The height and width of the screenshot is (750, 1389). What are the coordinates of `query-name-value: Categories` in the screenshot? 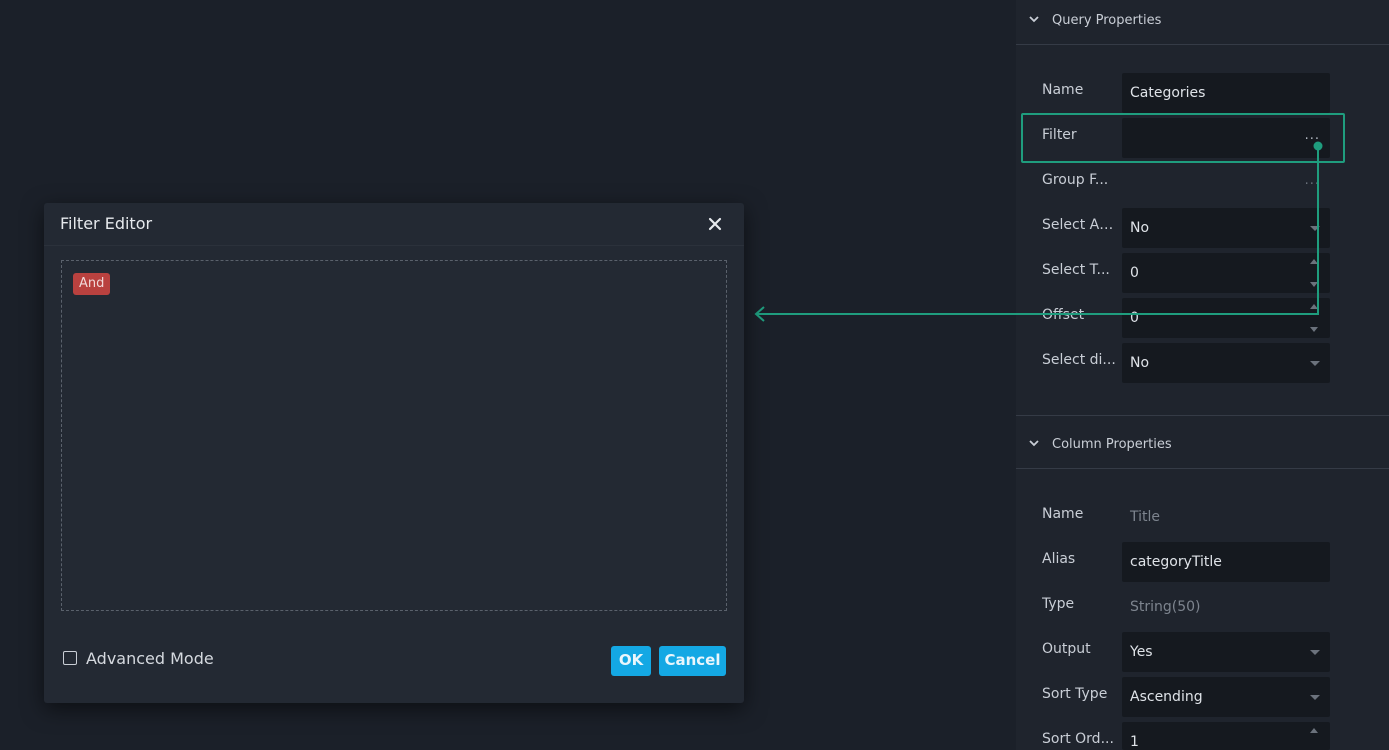 It's located at (1168, 93).